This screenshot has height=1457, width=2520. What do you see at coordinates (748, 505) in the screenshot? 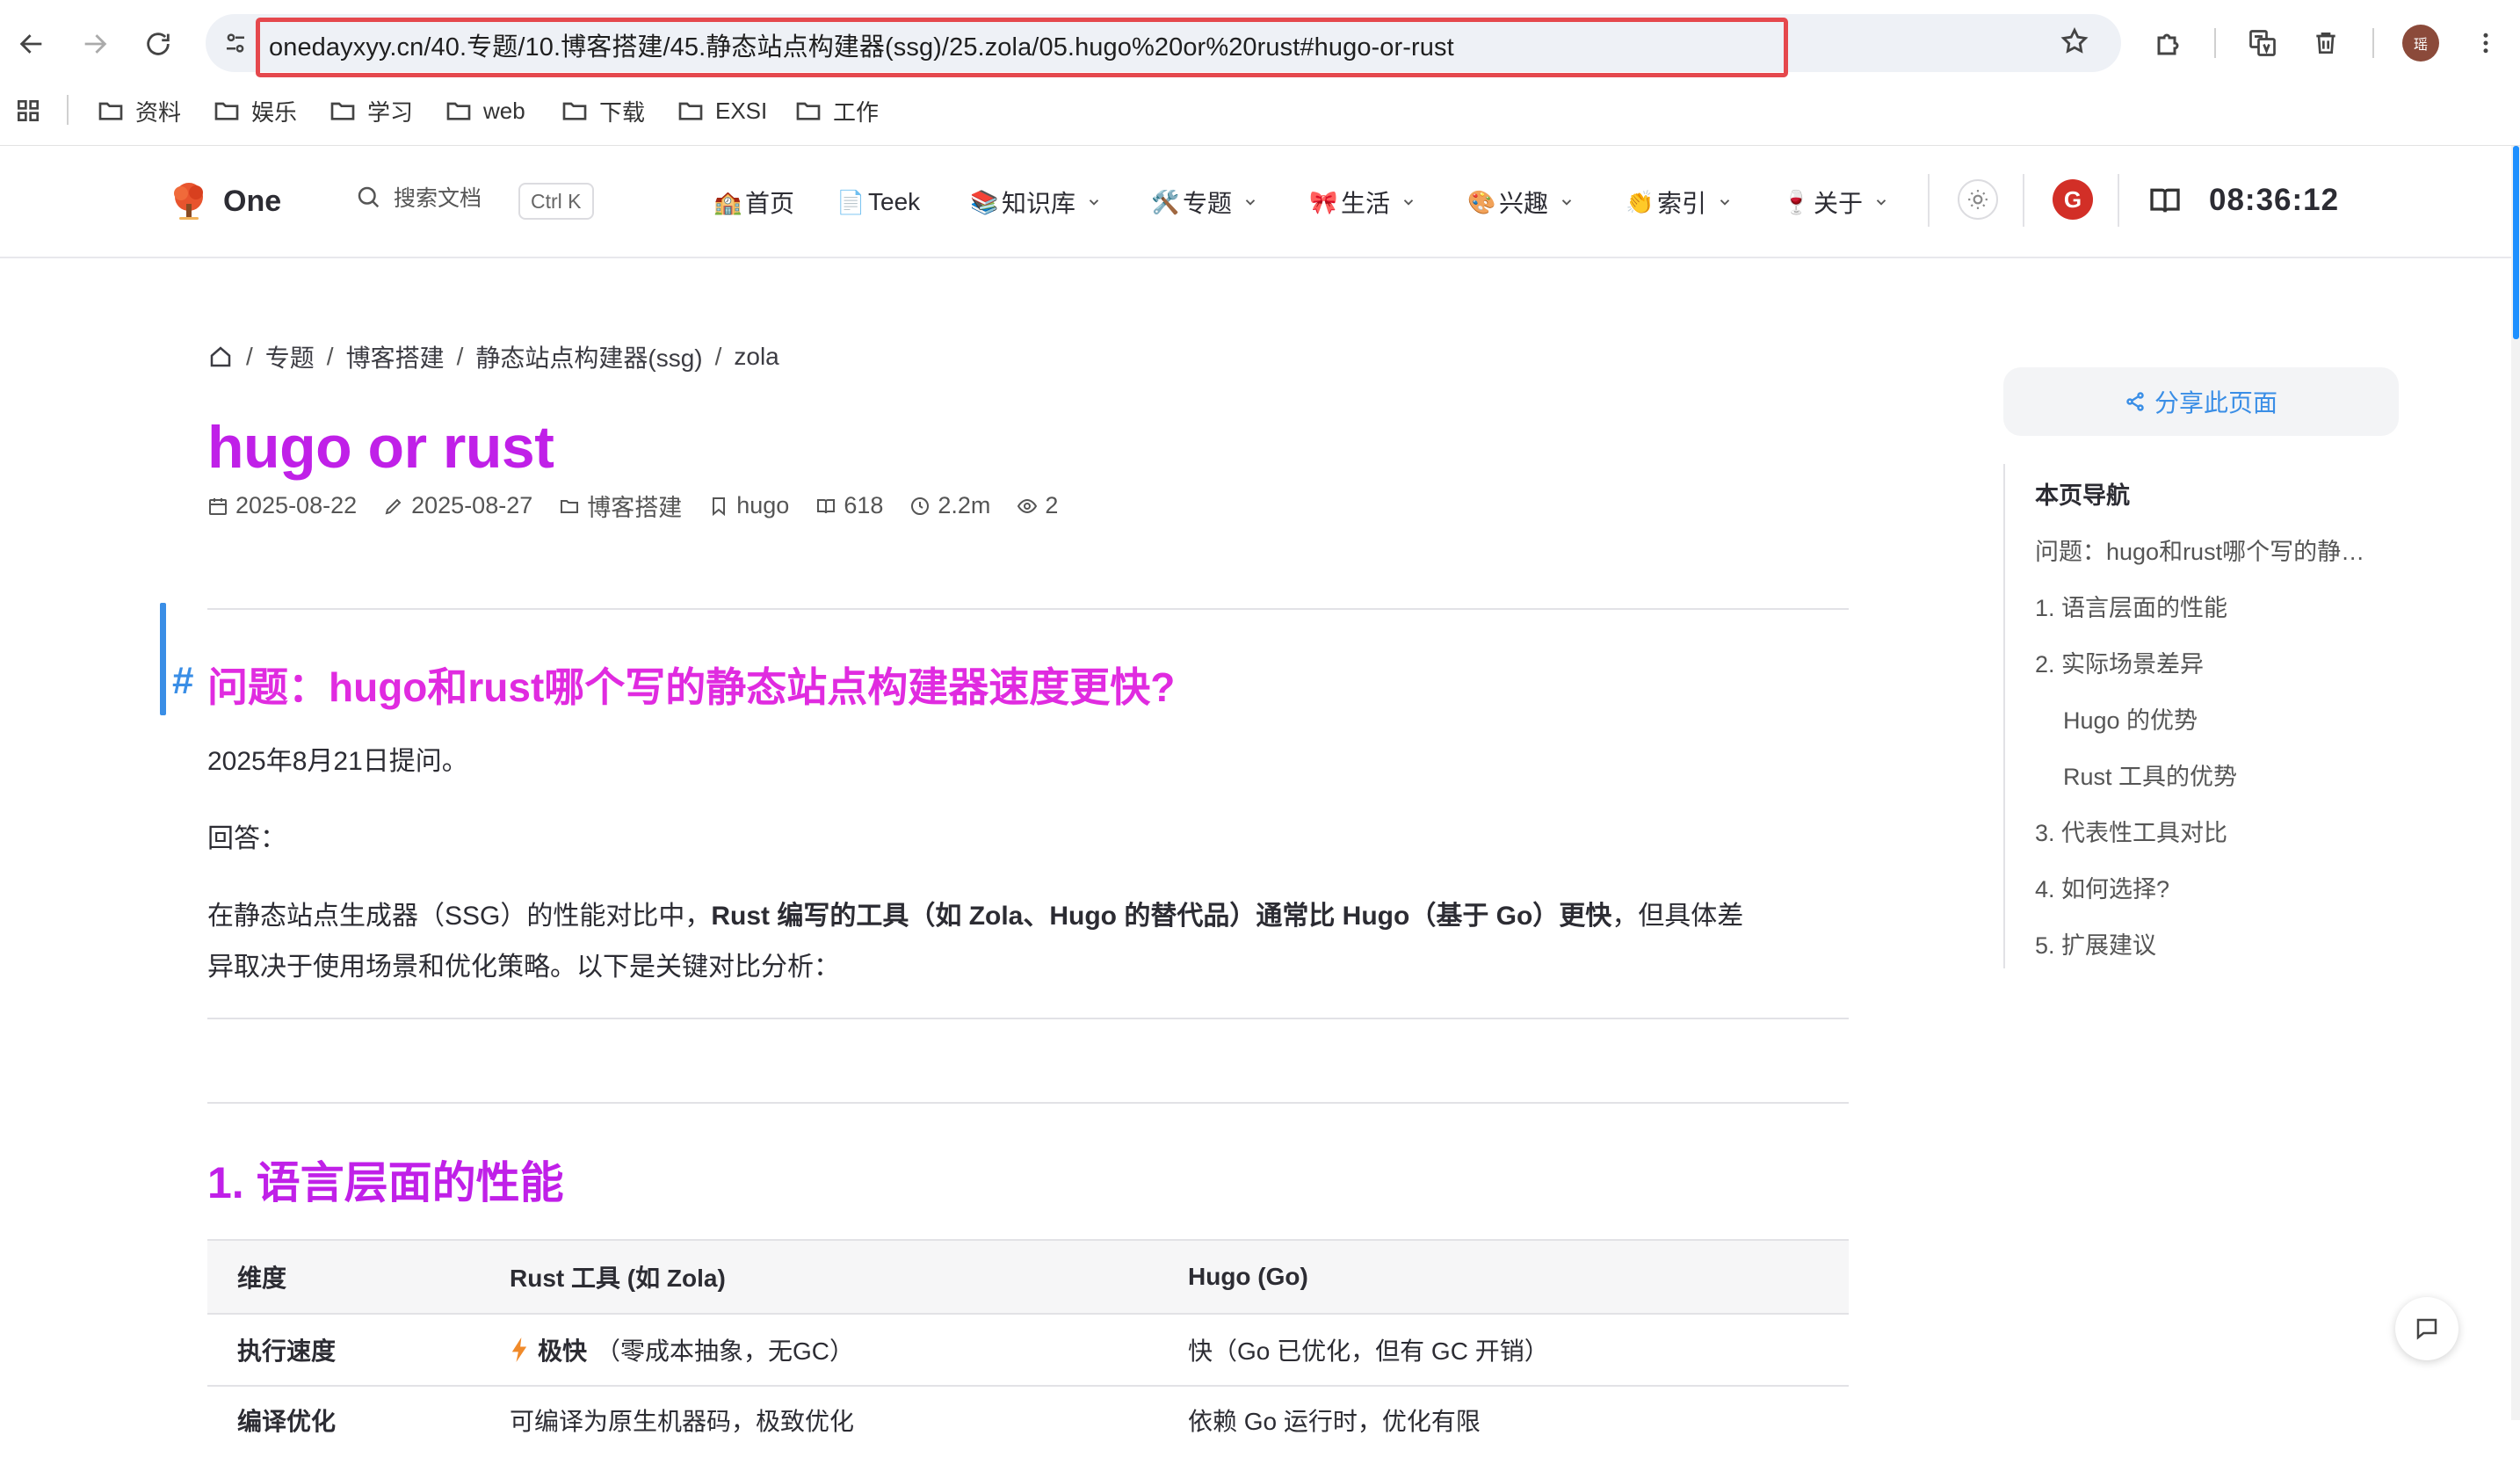
I see `tag-link: hugo` at bounding box center [748, 505].